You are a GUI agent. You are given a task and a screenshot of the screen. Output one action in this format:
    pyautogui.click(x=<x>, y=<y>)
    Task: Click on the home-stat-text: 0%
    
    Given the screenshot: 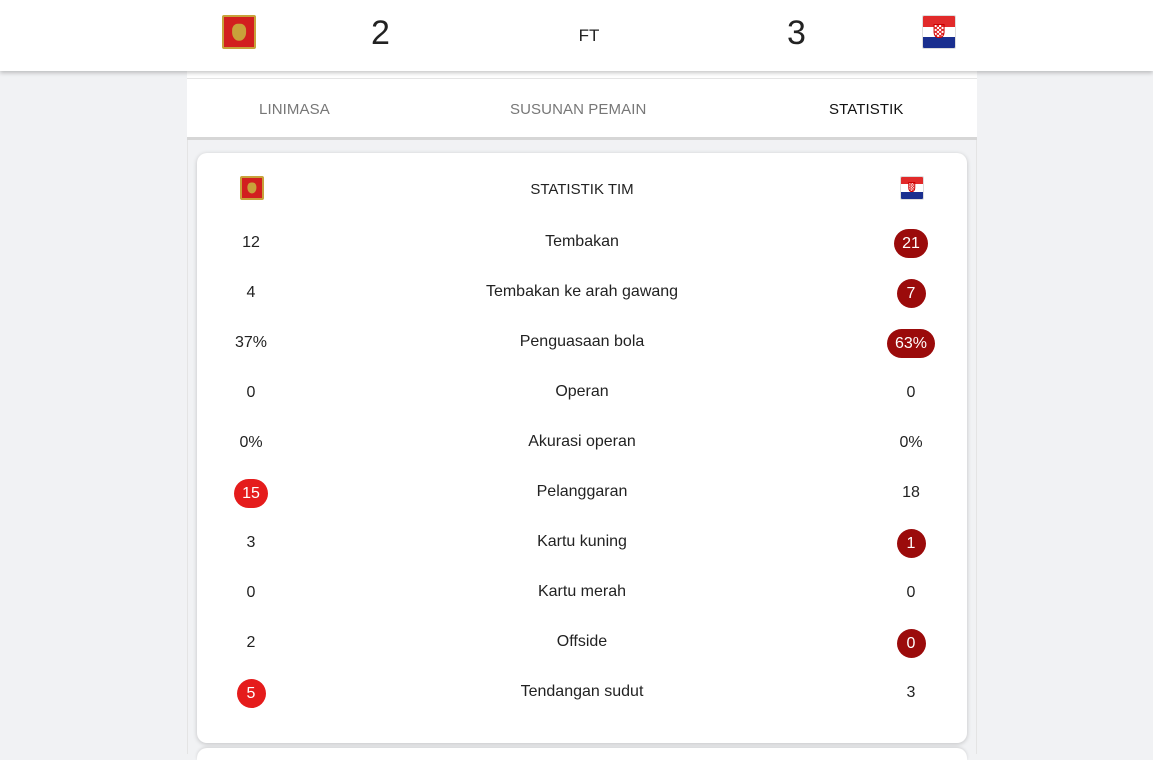 What is the action you would take?
    pyautogui.click(x=251, y=442)
    